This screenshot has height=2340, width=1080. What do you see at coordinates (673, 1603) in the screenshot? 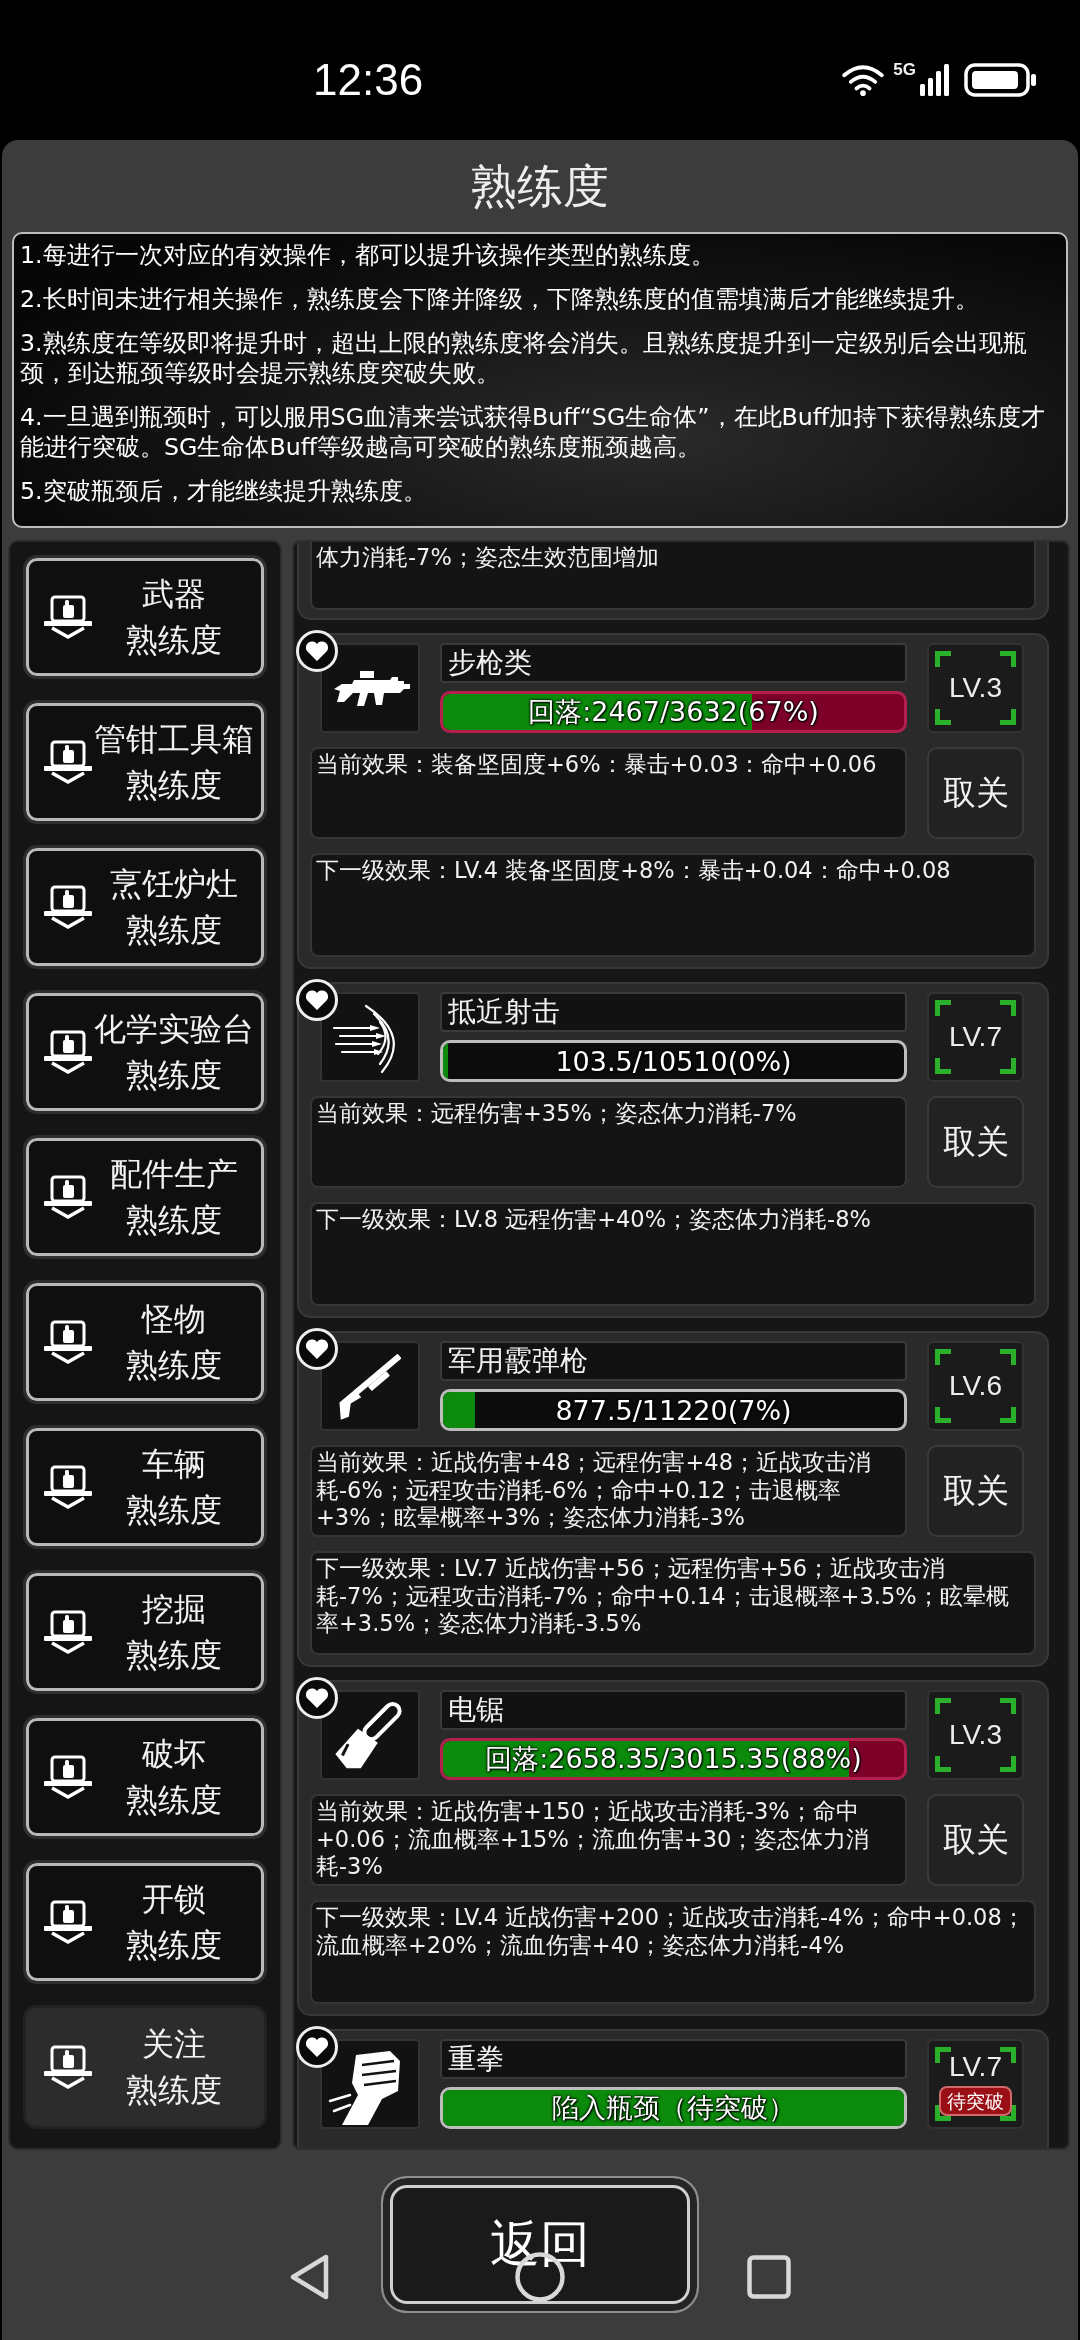
I see `next-effect: 下一级效果：LV.7 近战伤害+56；远程伤害+56；近战攻击消耗-7%；远程攻击消耗-7%；命中+0.14；击退概率+3.5%；眩晕概率+3.5%；姿态体力消耗-3.5%` at bounding box center [673, 1603].